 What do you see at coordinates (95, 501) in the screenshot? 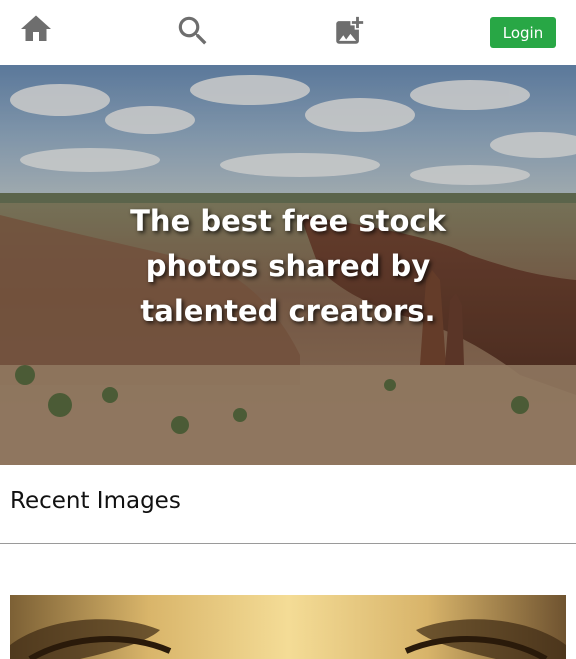
I see `section-title: Recent Images` at bounding box center [95, 501].